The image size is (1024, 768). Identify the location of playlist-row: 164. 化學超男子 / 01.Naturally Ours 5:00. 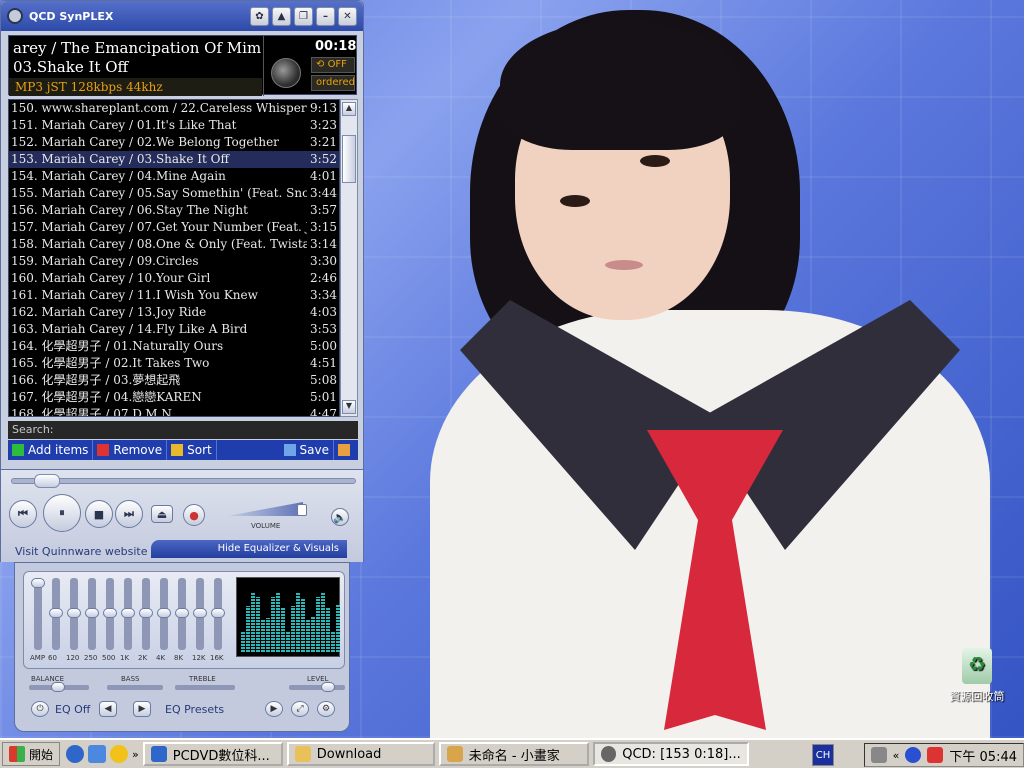
(174, 346).